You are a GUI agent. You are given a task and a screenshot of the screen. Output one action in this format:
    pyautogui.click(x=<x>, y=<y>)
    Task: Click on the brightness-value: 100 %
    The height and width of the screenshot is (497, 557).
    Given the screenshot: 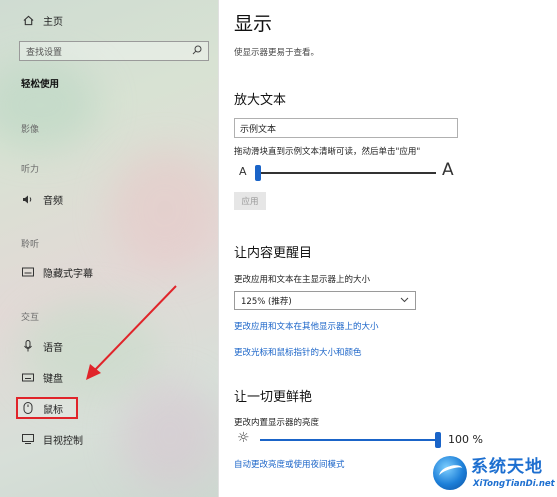 What is the action you would take?
    pyautogui.click(x=465, y=439)
    